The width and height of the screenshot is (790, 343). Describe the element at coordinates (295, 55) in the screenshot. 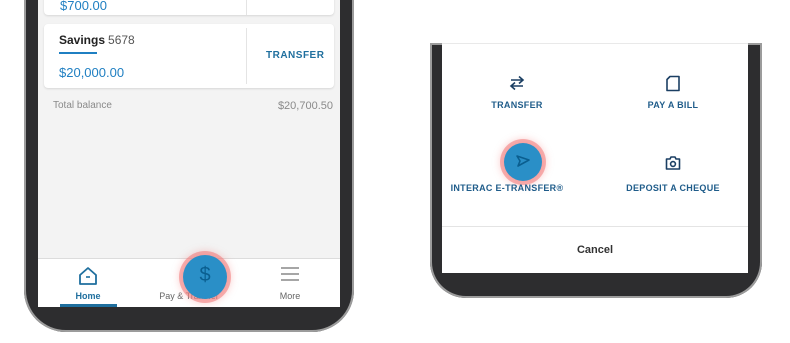

I see `transfer-button: TRANSFER` at that location.